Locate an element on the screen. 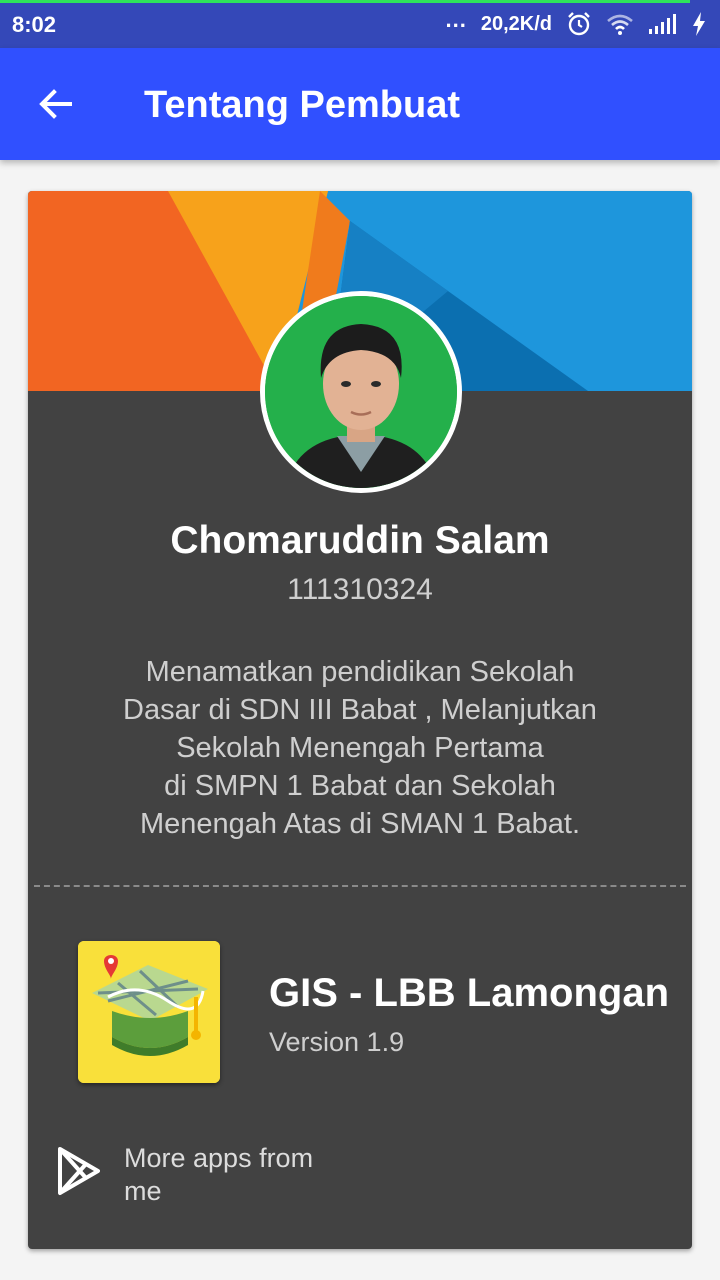  author-id-number: 111310324 is located at coordinates (360, 589).